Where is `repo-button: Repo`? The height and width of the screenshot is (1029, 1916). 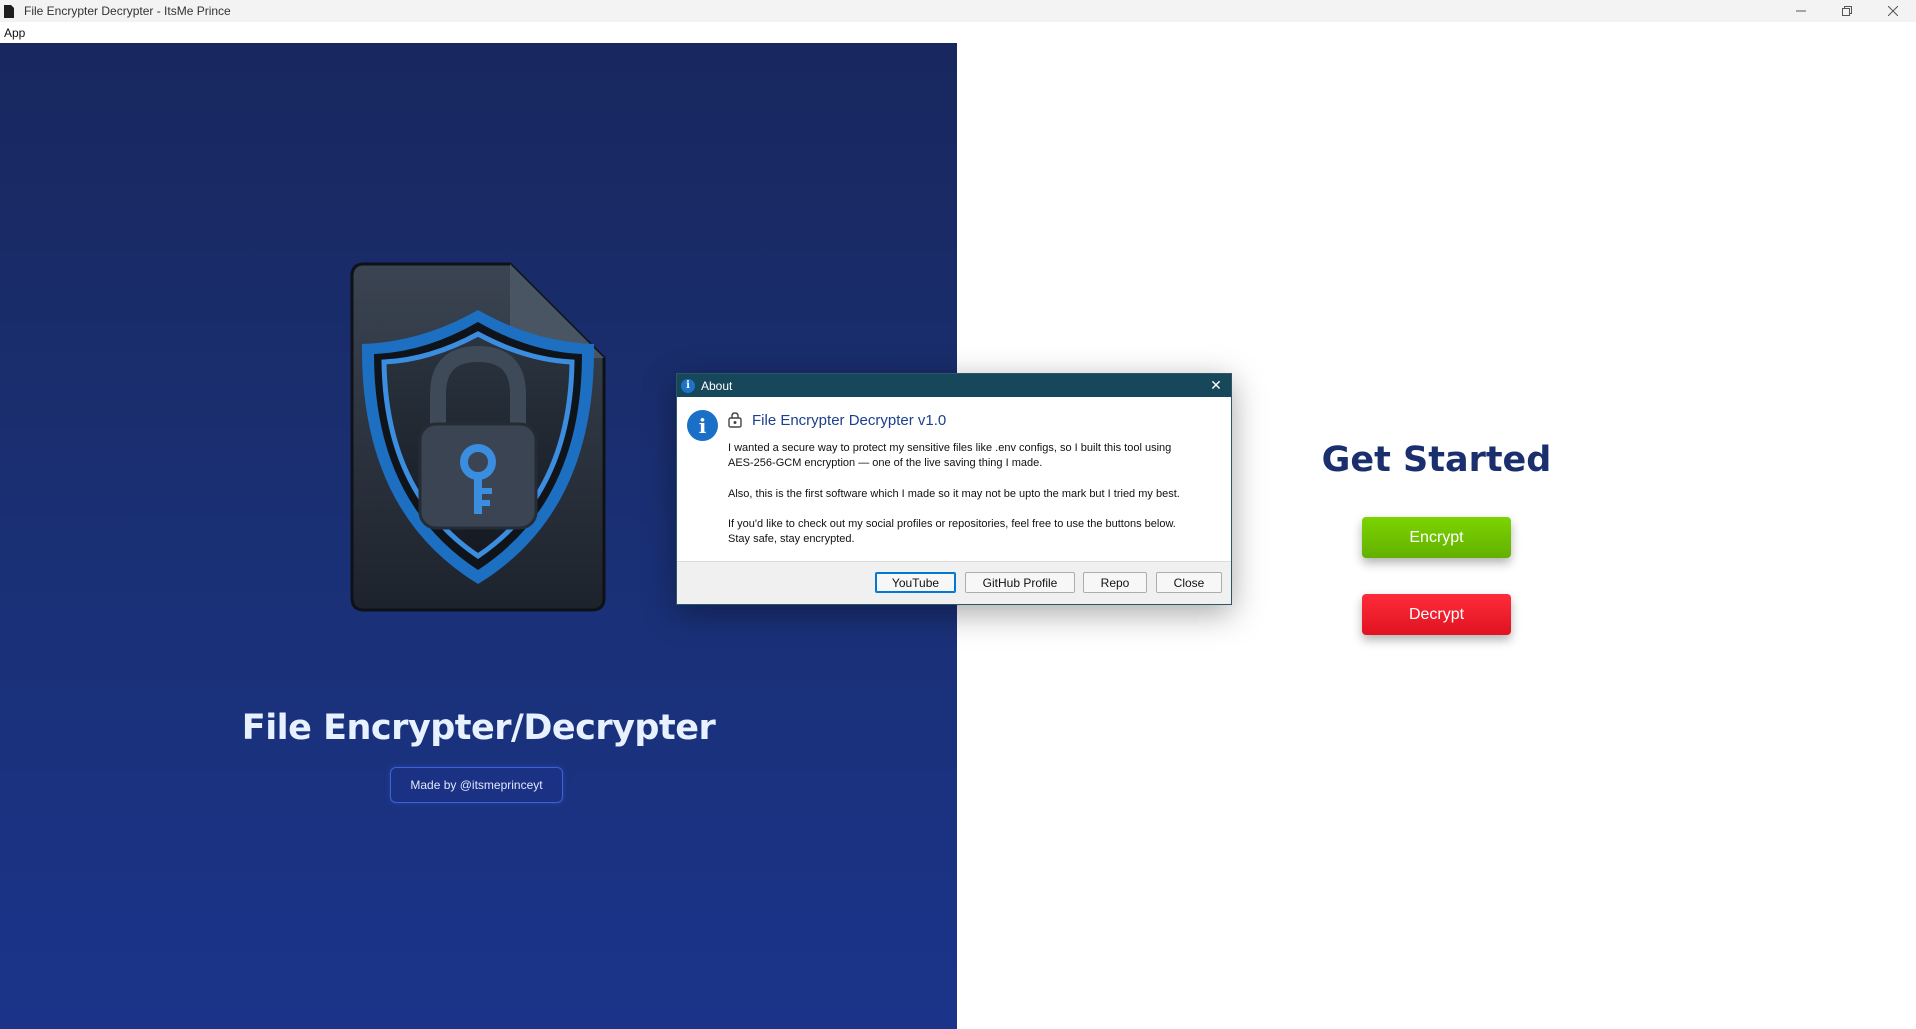
repo-button: Repo is located at coordinates (1115, 582).